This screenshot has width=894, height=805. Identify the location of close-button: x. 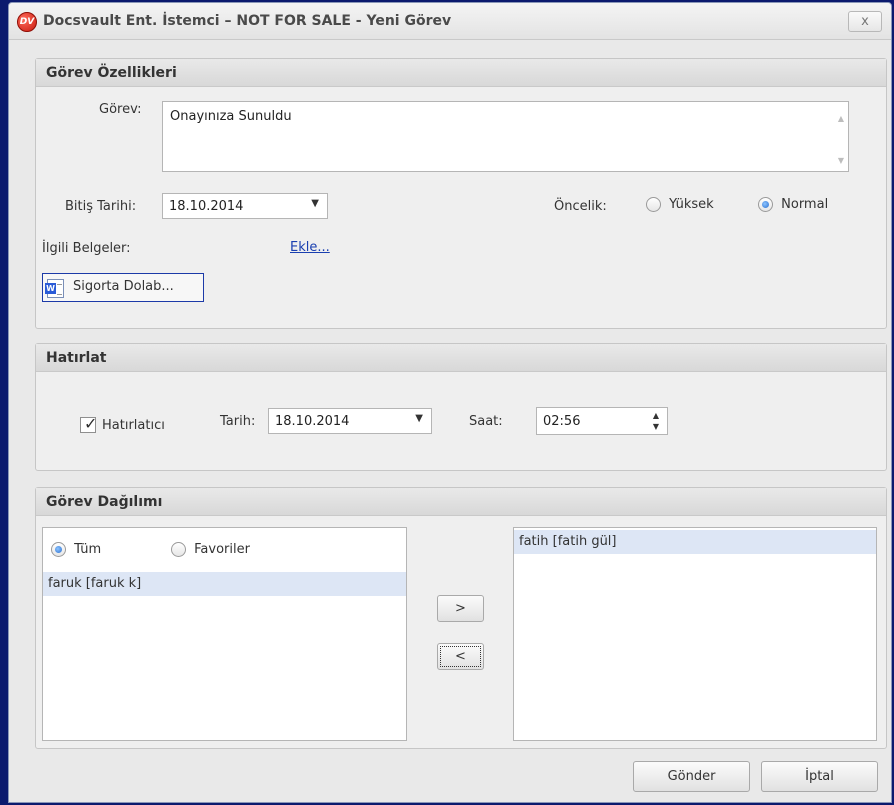
(865, 21).